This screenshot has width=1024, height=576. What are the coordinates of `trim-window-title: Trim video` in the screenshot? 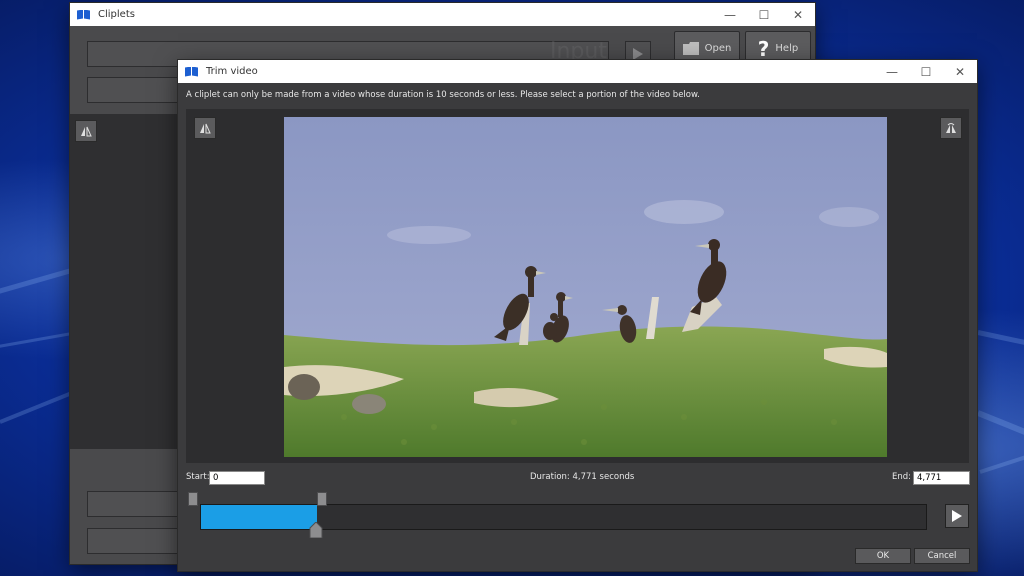 It's located at (232, 71).